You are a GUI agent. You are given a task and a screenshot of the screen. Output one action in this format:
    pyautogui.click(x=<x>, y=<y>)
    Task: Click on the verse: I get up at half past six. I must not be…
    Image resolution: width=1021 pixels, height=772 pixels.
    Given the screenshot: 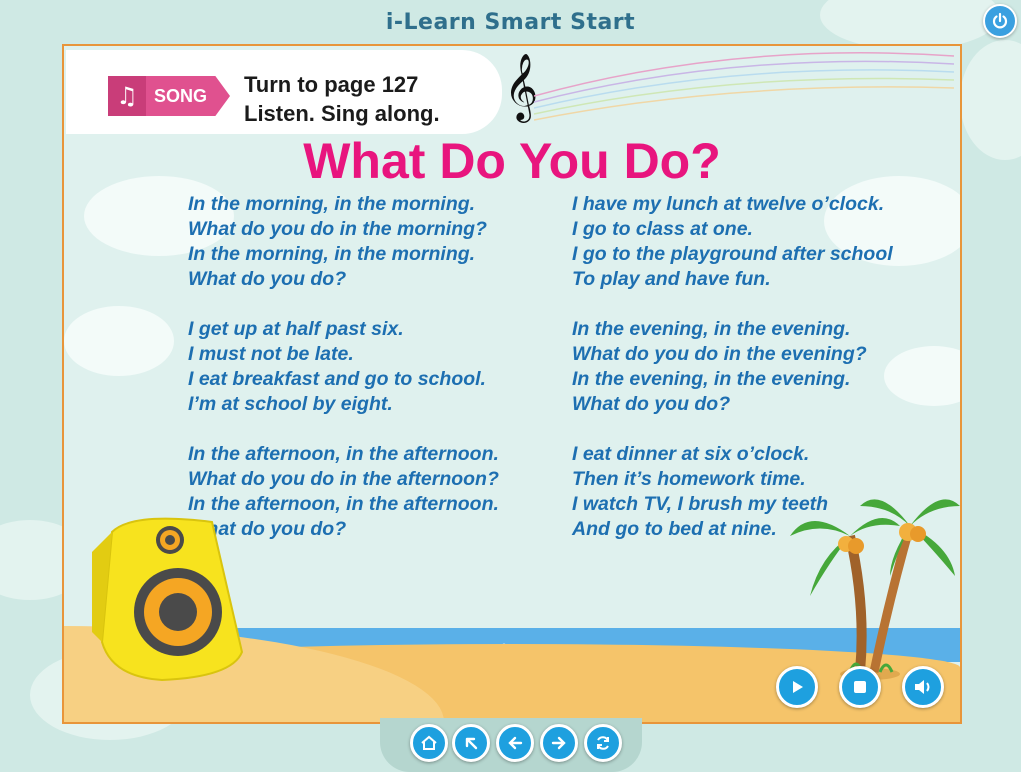 What is the action you would take?
    pyautogui.click(x=343, y=367)
    